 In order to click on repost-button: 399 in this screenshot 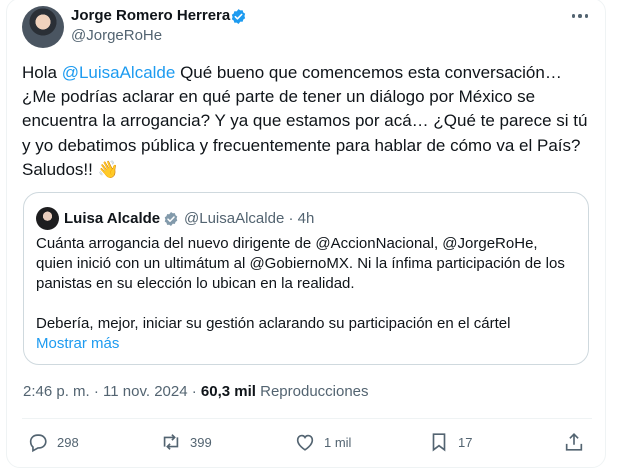, I will do `click(186, 442)`.